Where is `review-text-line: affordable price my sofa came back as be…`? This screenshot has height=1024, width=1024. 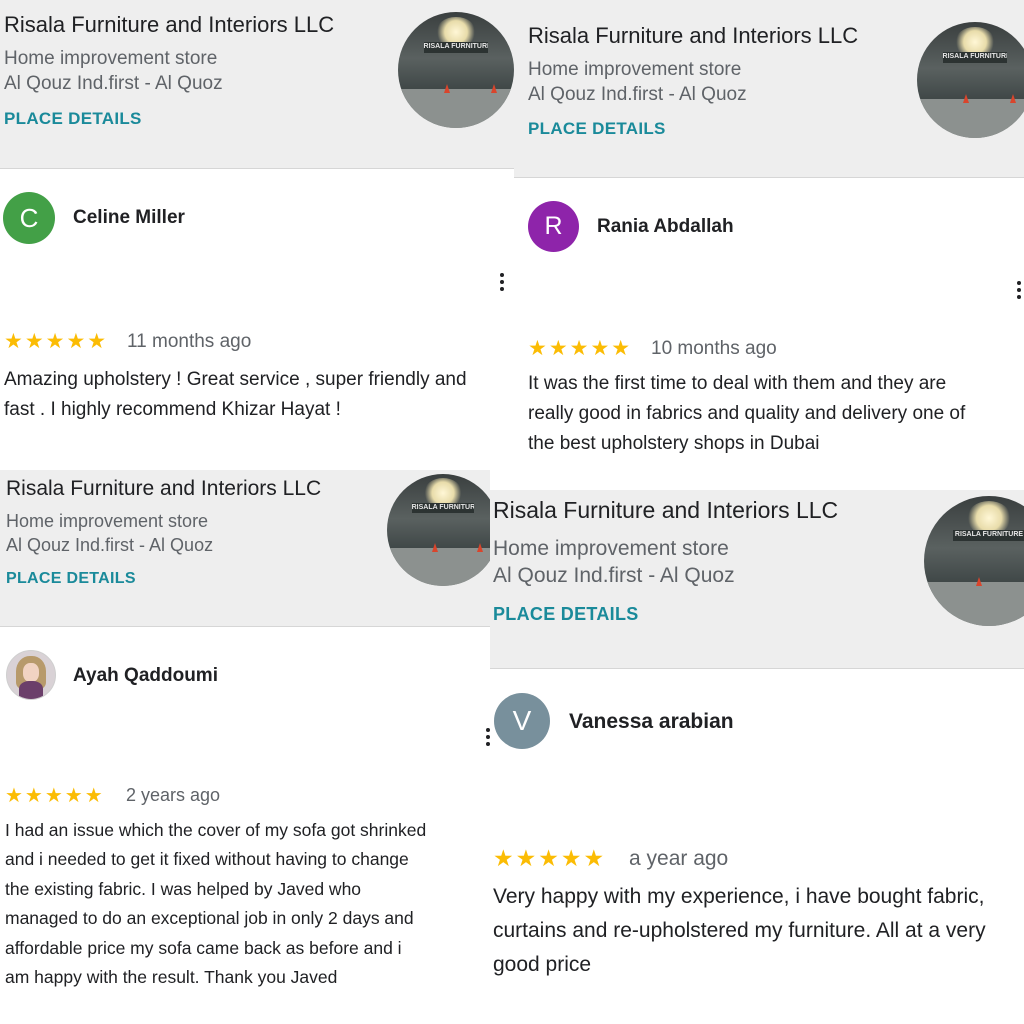
review-text-line: affordable price my sofa came back as be… is located at coordinates (203, 947).